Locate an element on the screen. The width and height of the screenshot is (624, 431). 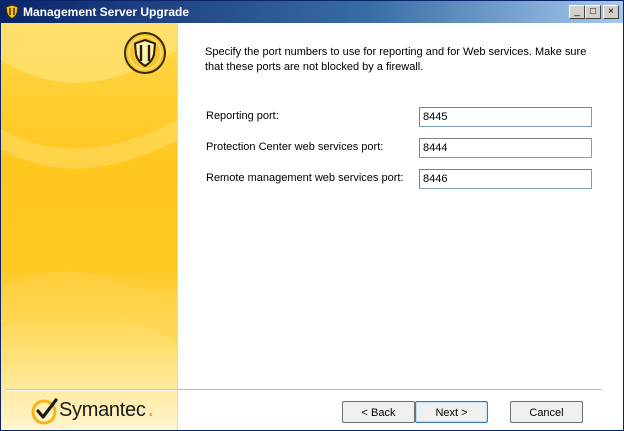
back-button: < Back is located at coordinates (378, 412).